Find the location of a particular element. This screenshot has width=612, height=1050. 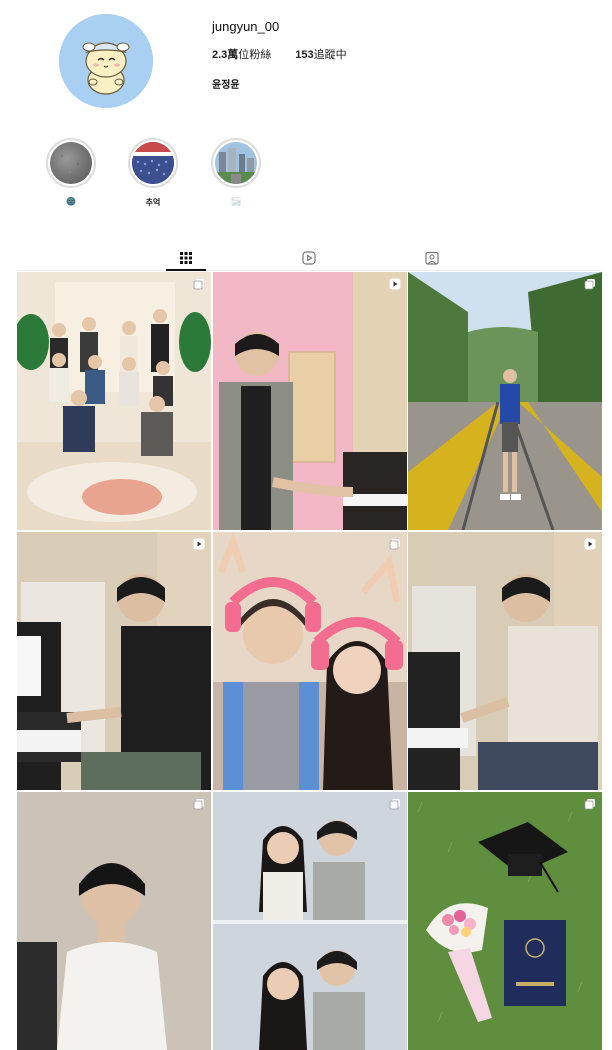

following-stat: 153 追蹤中 is located at coordinates (320, 54).